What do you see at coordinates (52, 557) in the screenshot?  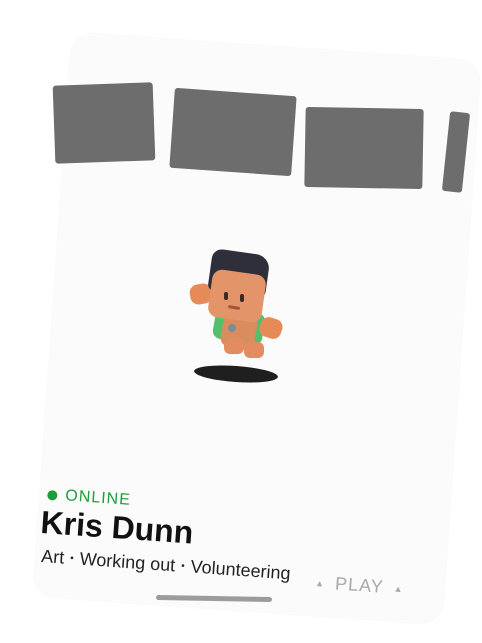 I see `interest-item: Art` at bounding box center [52, 557].